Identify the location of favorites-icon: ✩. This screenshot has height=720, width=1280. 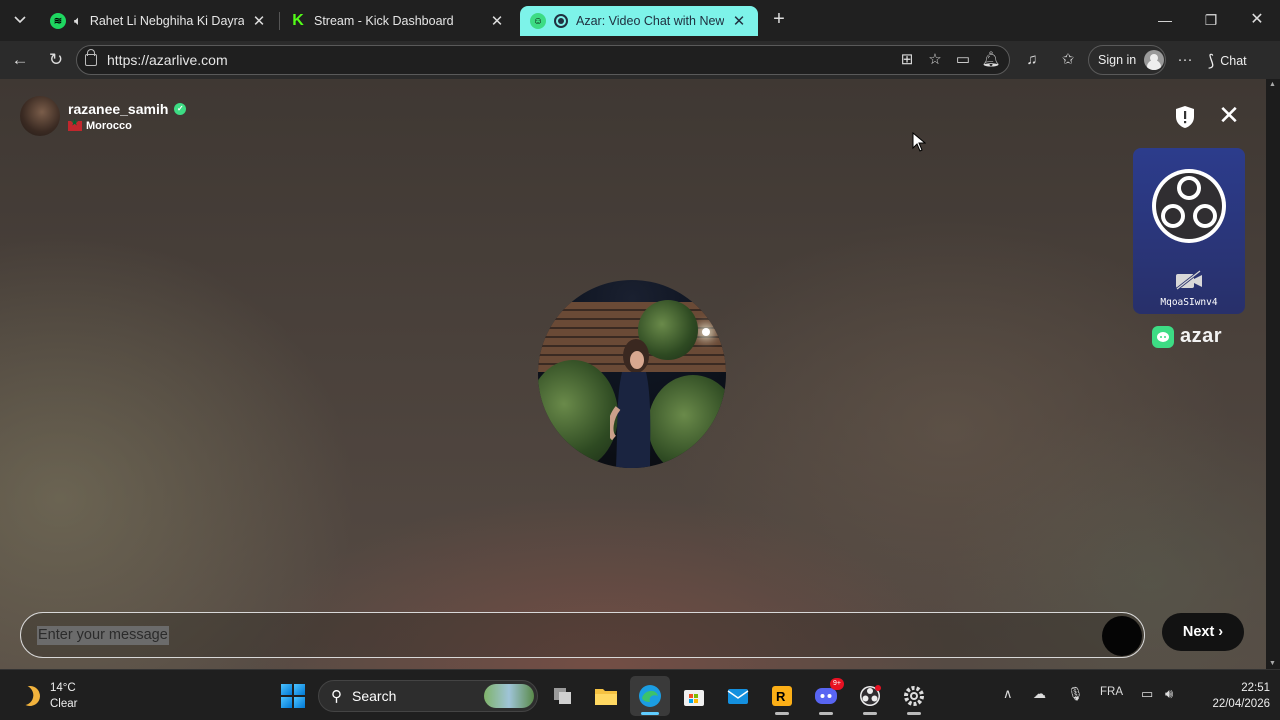
(1068, 60).